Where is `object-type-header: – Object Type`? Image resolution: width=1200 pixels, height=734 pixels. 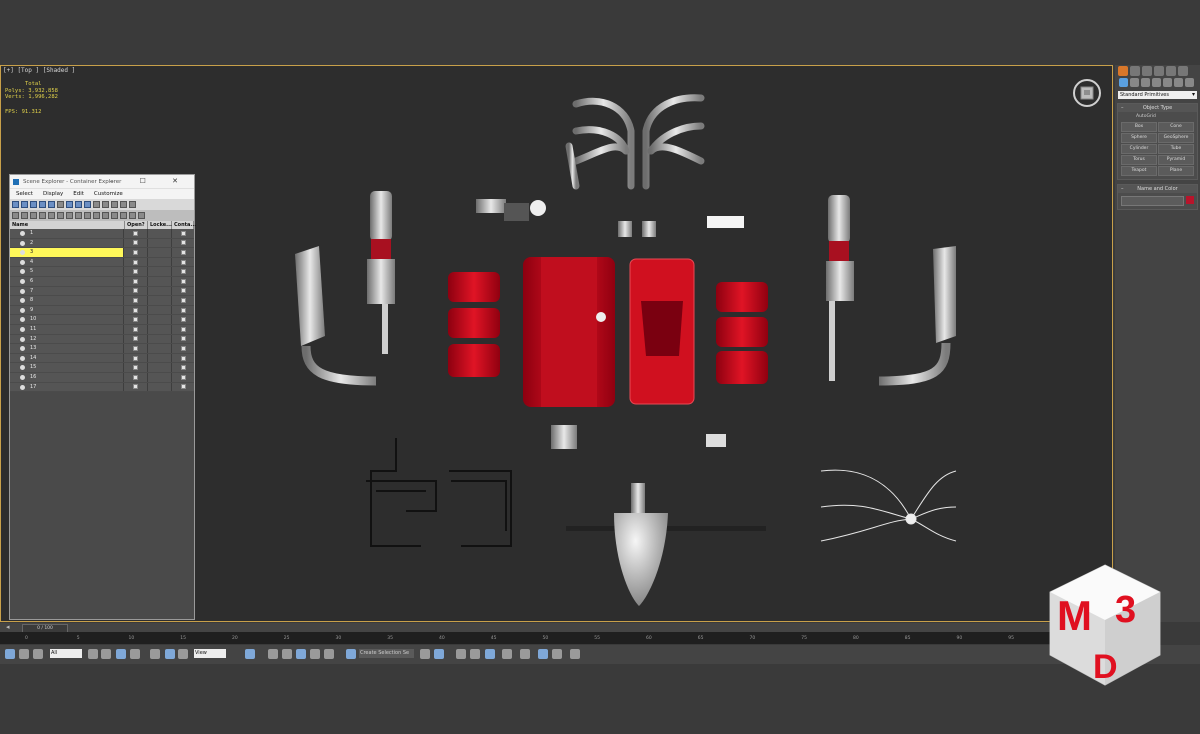 object-type-header: – Object Type is located at coordinates (1157, 108).